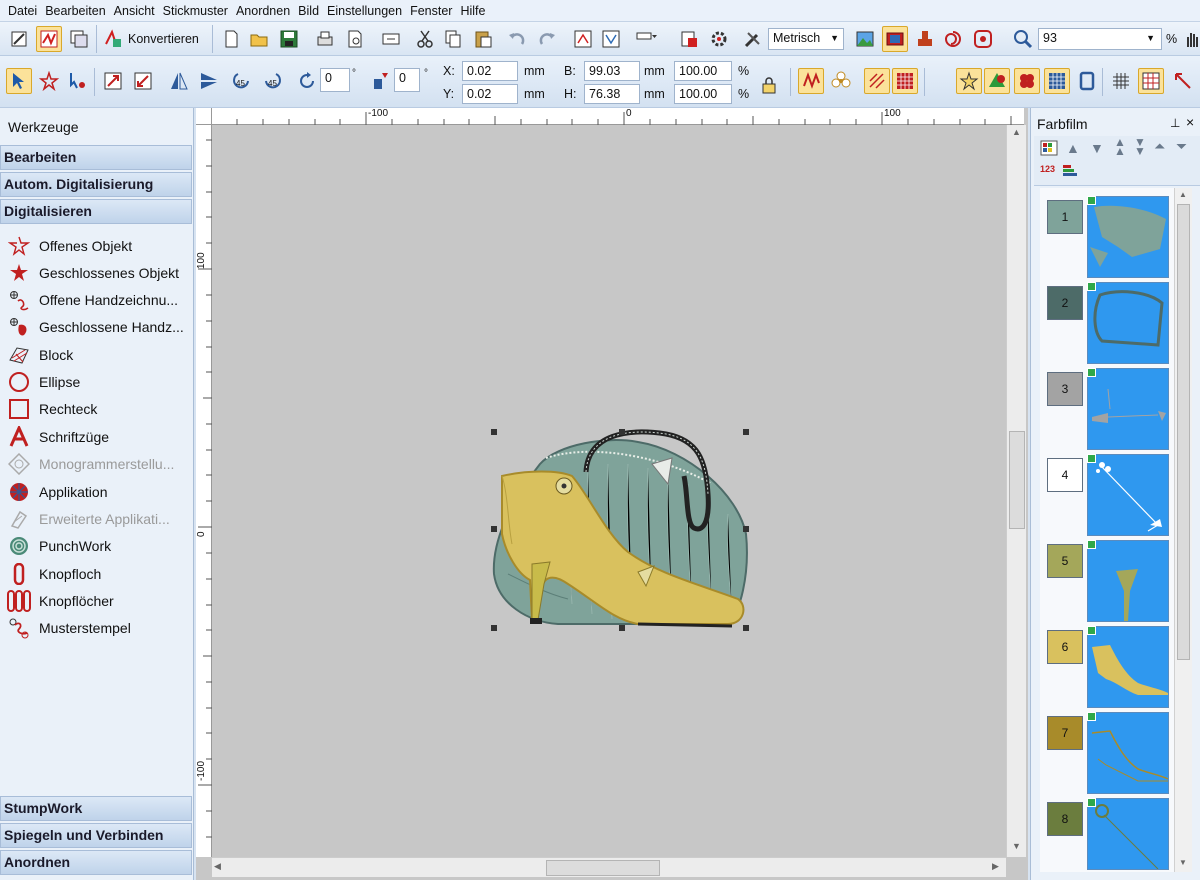 The height and width of the screenshot is (880, 1200). What do you see at coordinates (19, 81) in the screenshot?
I see `select-arrow-icon` at bounding box center [19, 81].